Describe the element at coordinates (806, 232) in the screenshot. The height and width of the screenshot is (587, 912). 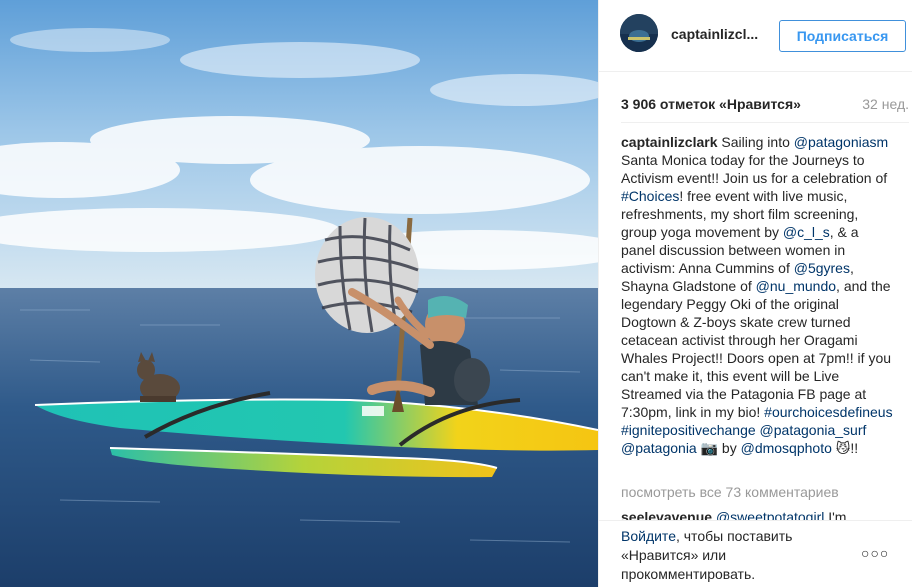
I see `mention-link: @c_l_s` at that location.